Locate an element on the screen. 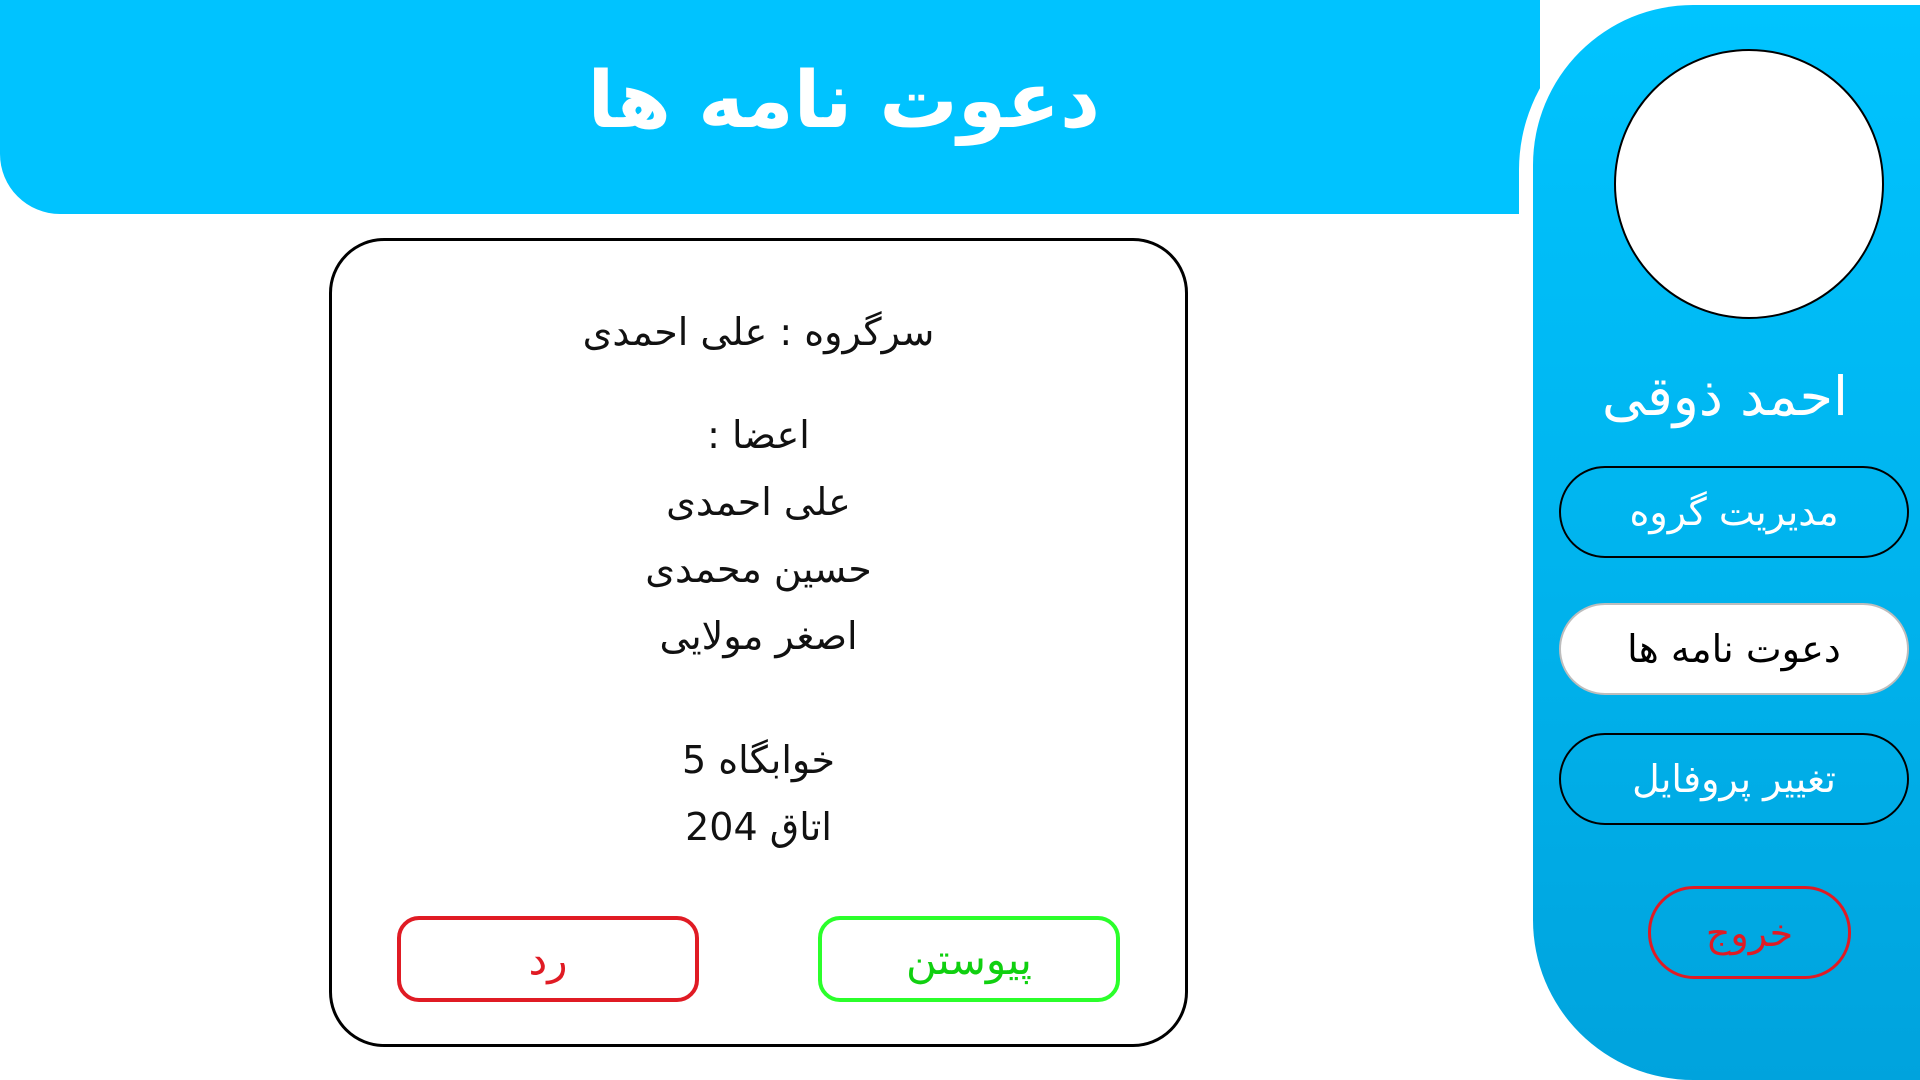  reject-button: رد is located at coordinates (548, 959).